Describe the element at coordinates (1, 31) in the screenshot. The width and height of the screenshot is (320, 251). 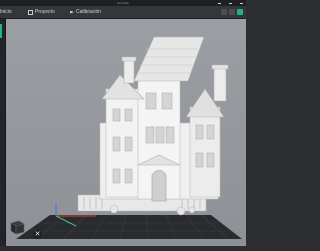
I see `sidebar-selection-indicator` at that location.